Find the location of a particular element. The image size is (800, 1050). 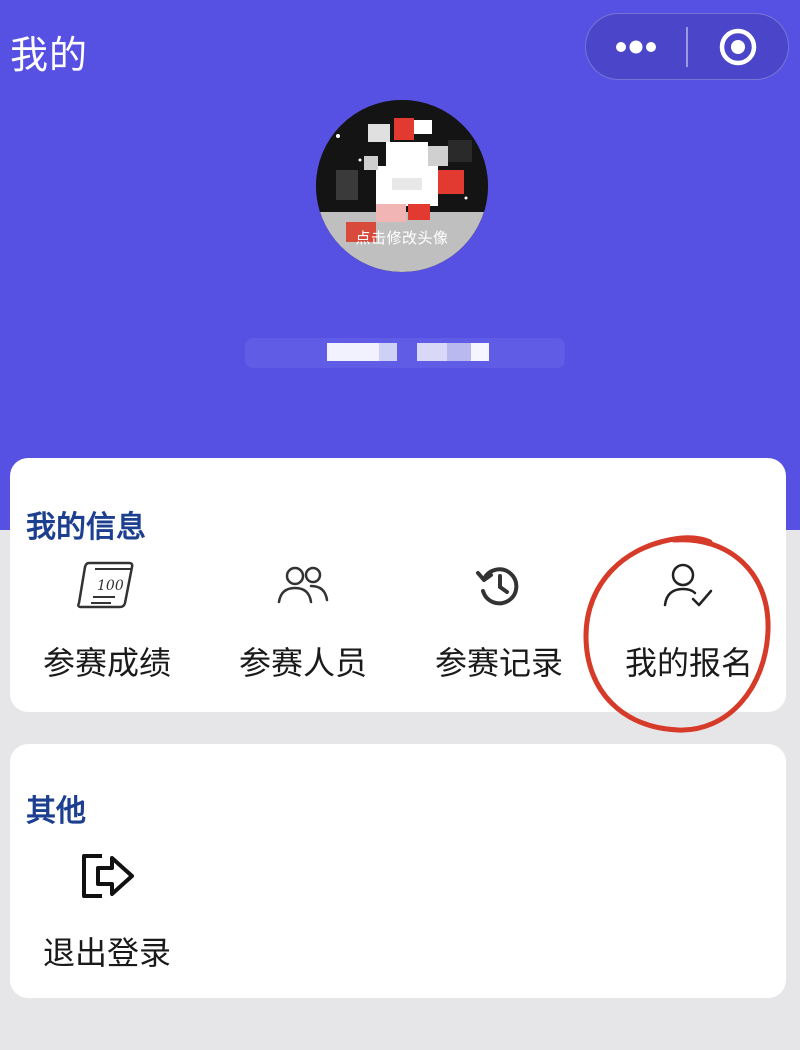

logout-icon is located at coordinates (107, 876).